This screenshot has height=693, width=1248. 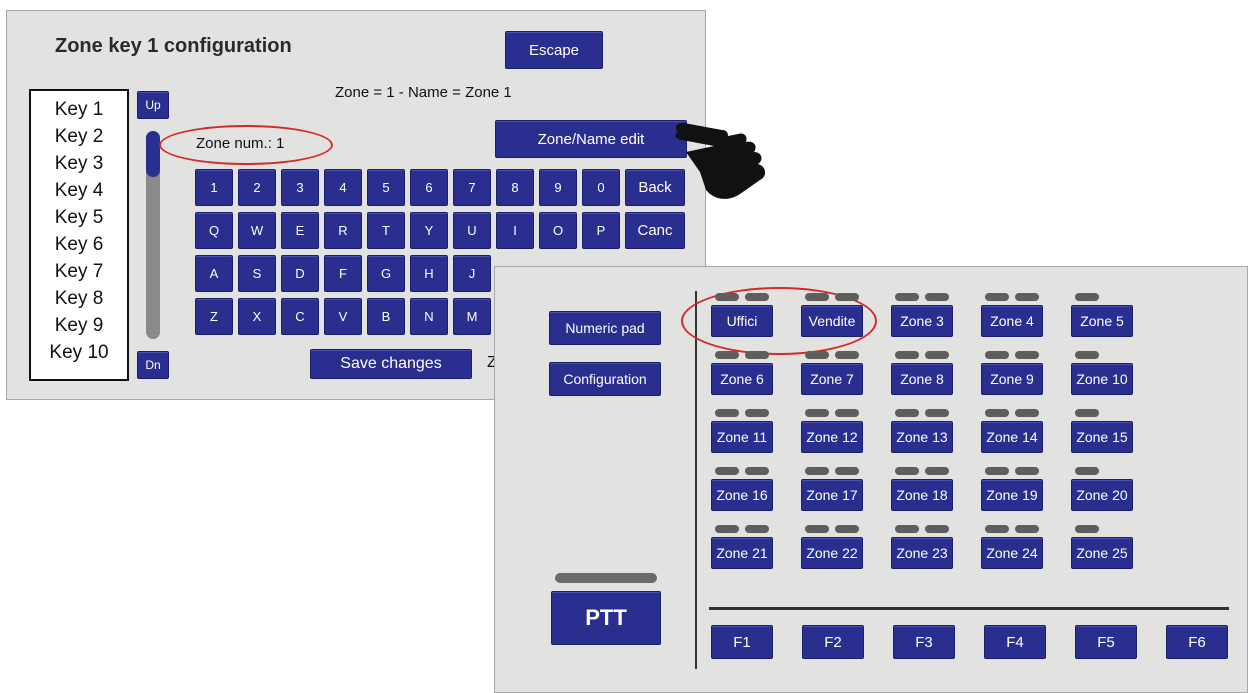 I want to click on configuration-button: Configuration, so click(x=605, y=379).